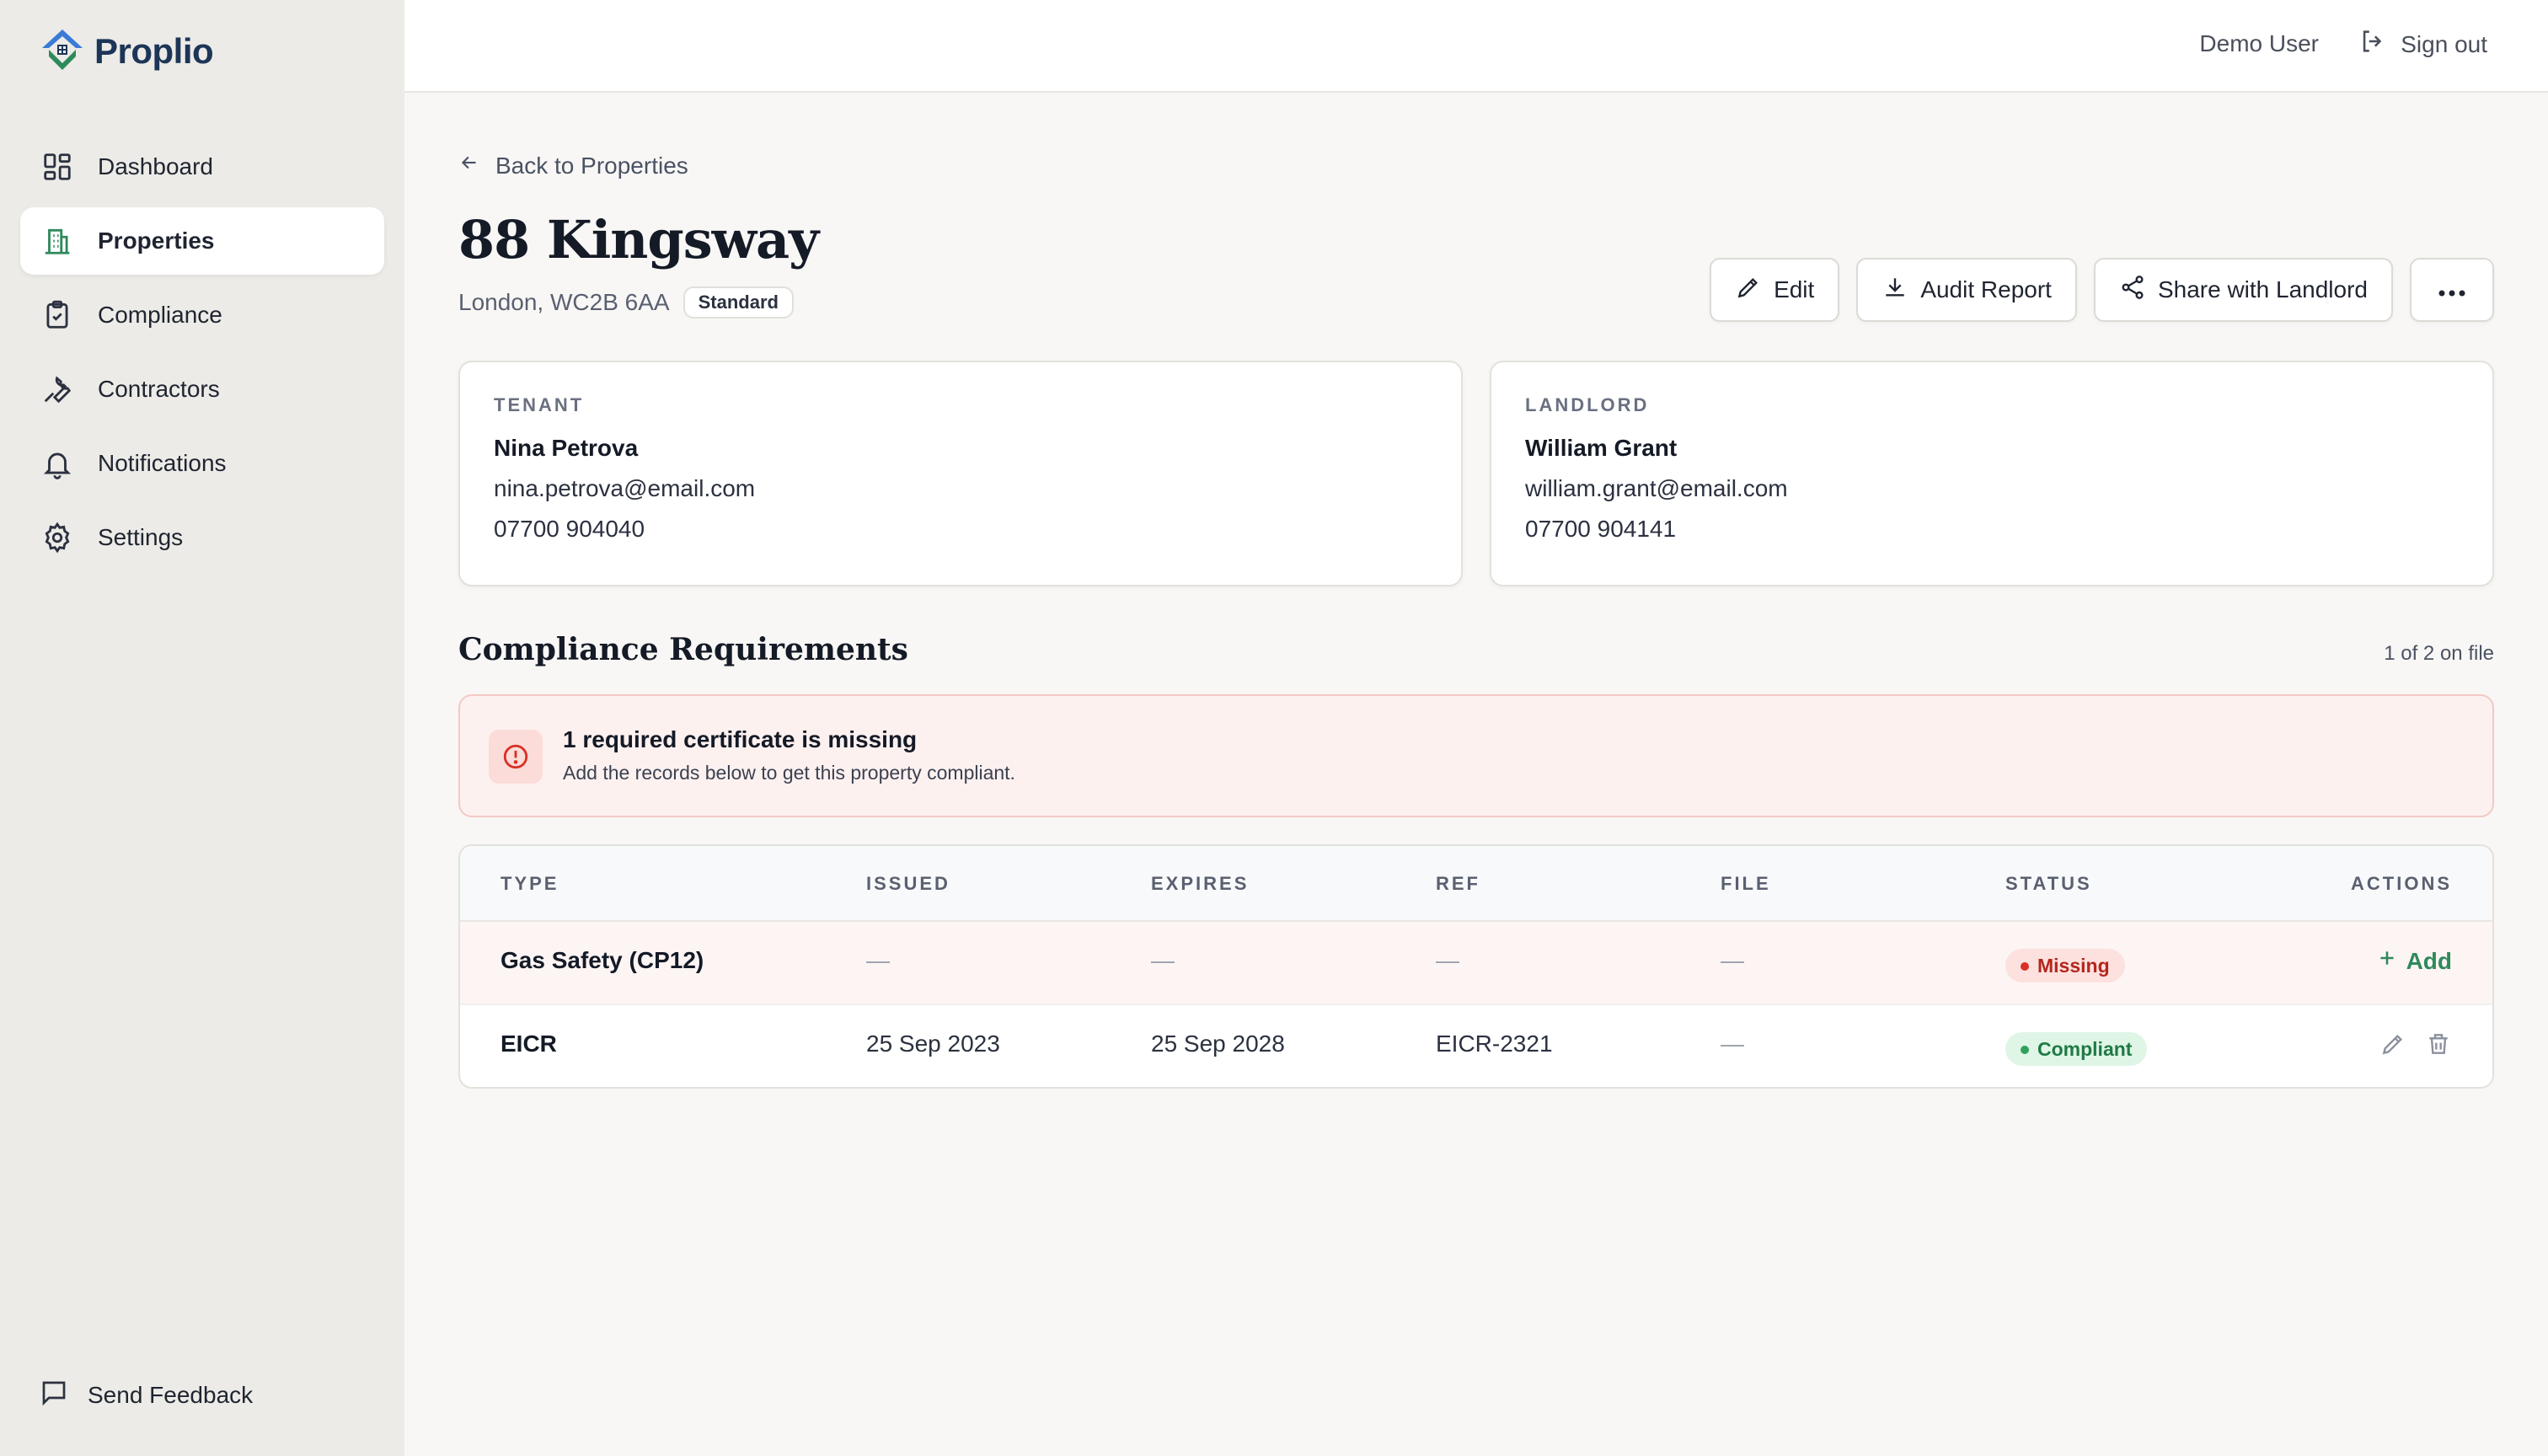 This screenshot has height=1456, width=2548. I want to click on send-feedback-button: Send Feedback, so click(146, 1395).